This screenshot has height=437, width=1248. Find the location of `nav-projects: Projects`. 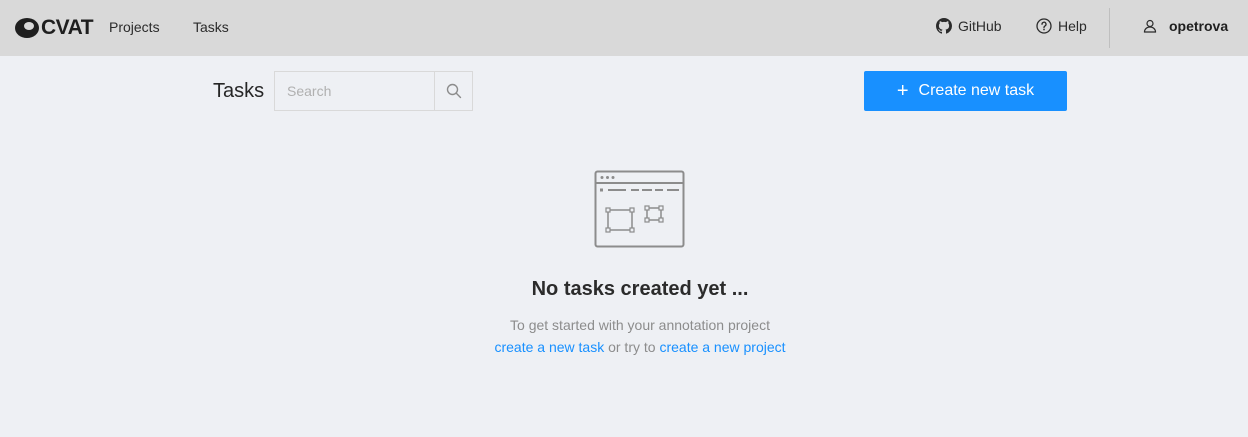

nav-projects: Projects is located at coordinates (134, 27).